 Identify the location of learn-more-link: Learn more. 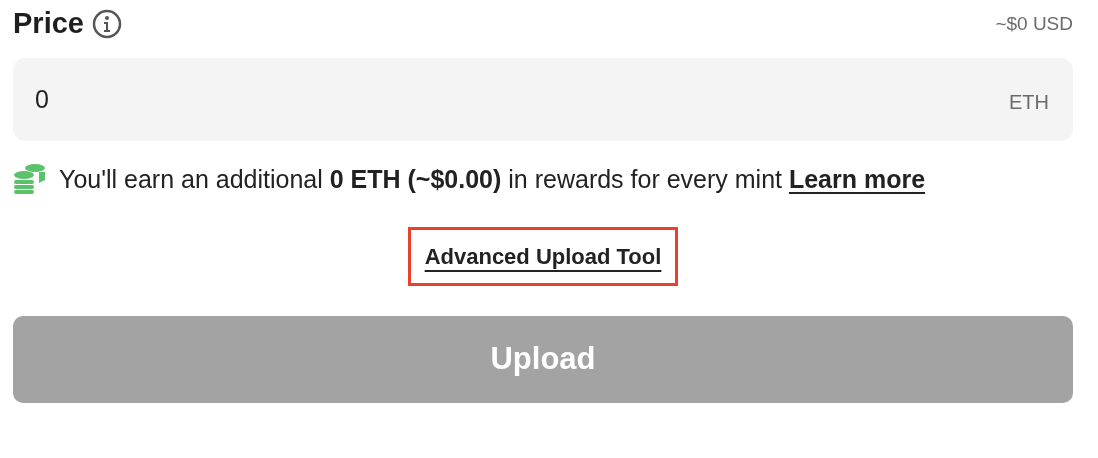
(857, 179).